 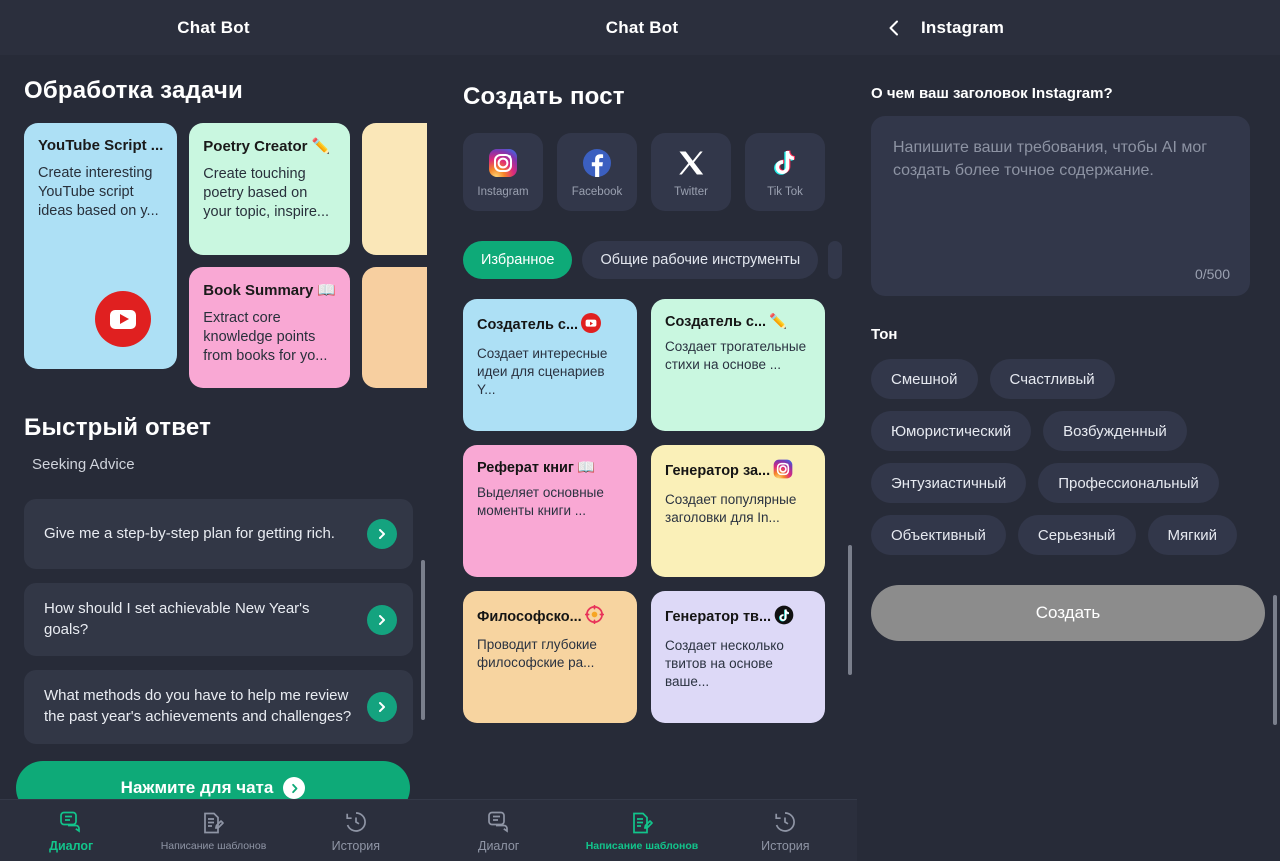 I want to click on create-button: Создать, so click(x=1068, y=613).